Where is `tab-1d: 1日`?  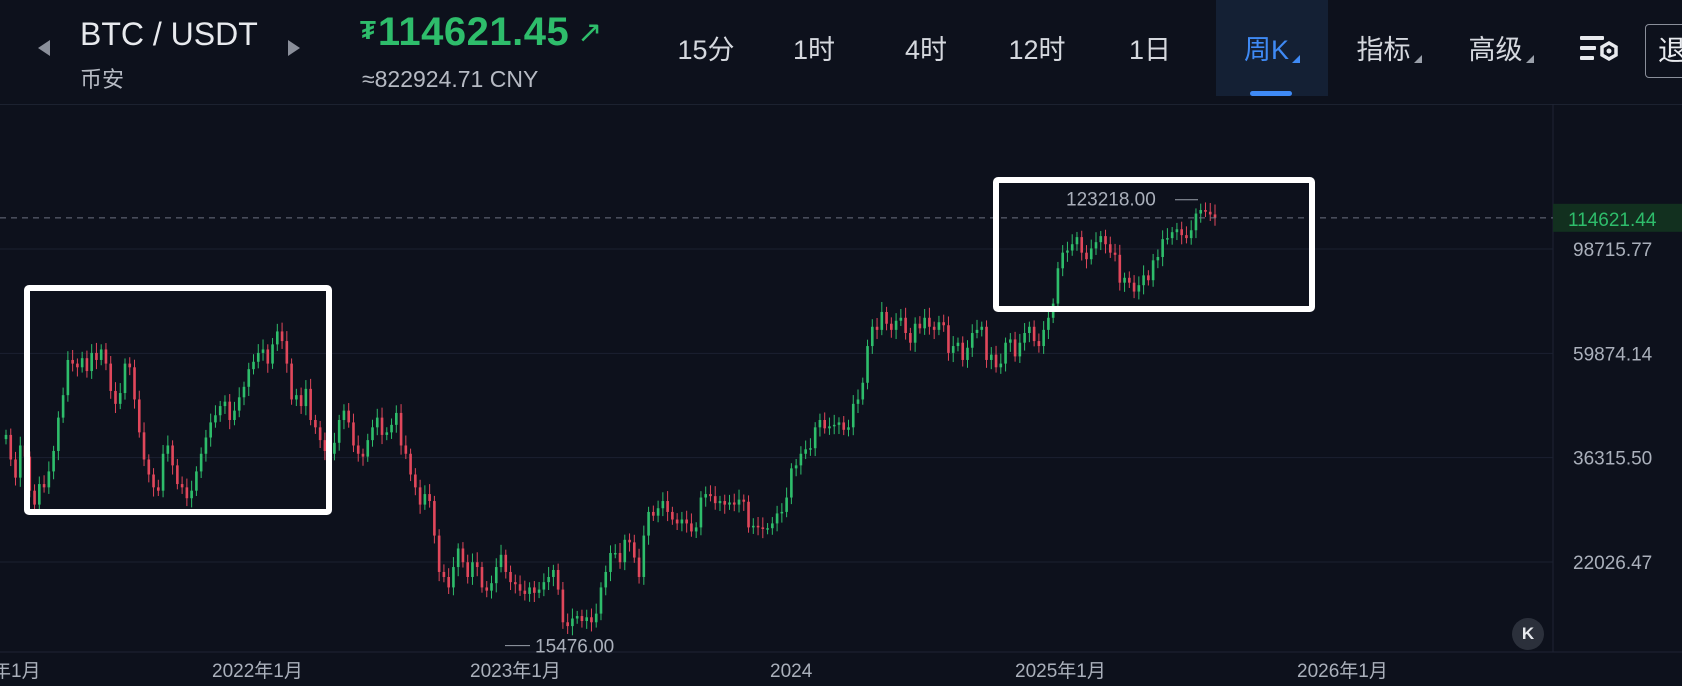 tab-1d: 1日 is located at coordinates (1150, 48).